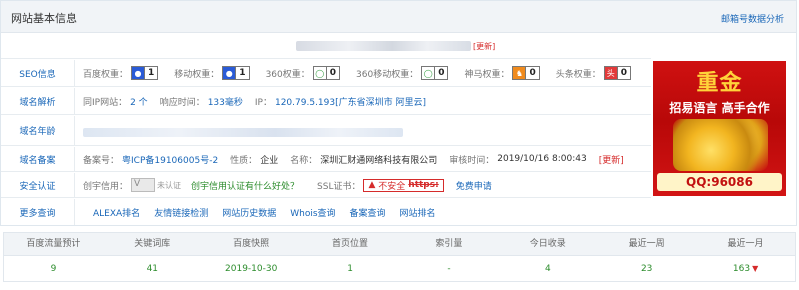 Image resolution: width=799 pixels, height=290 pixels. I want to click on ad-contact: QQ:96086, so click(719, 182).